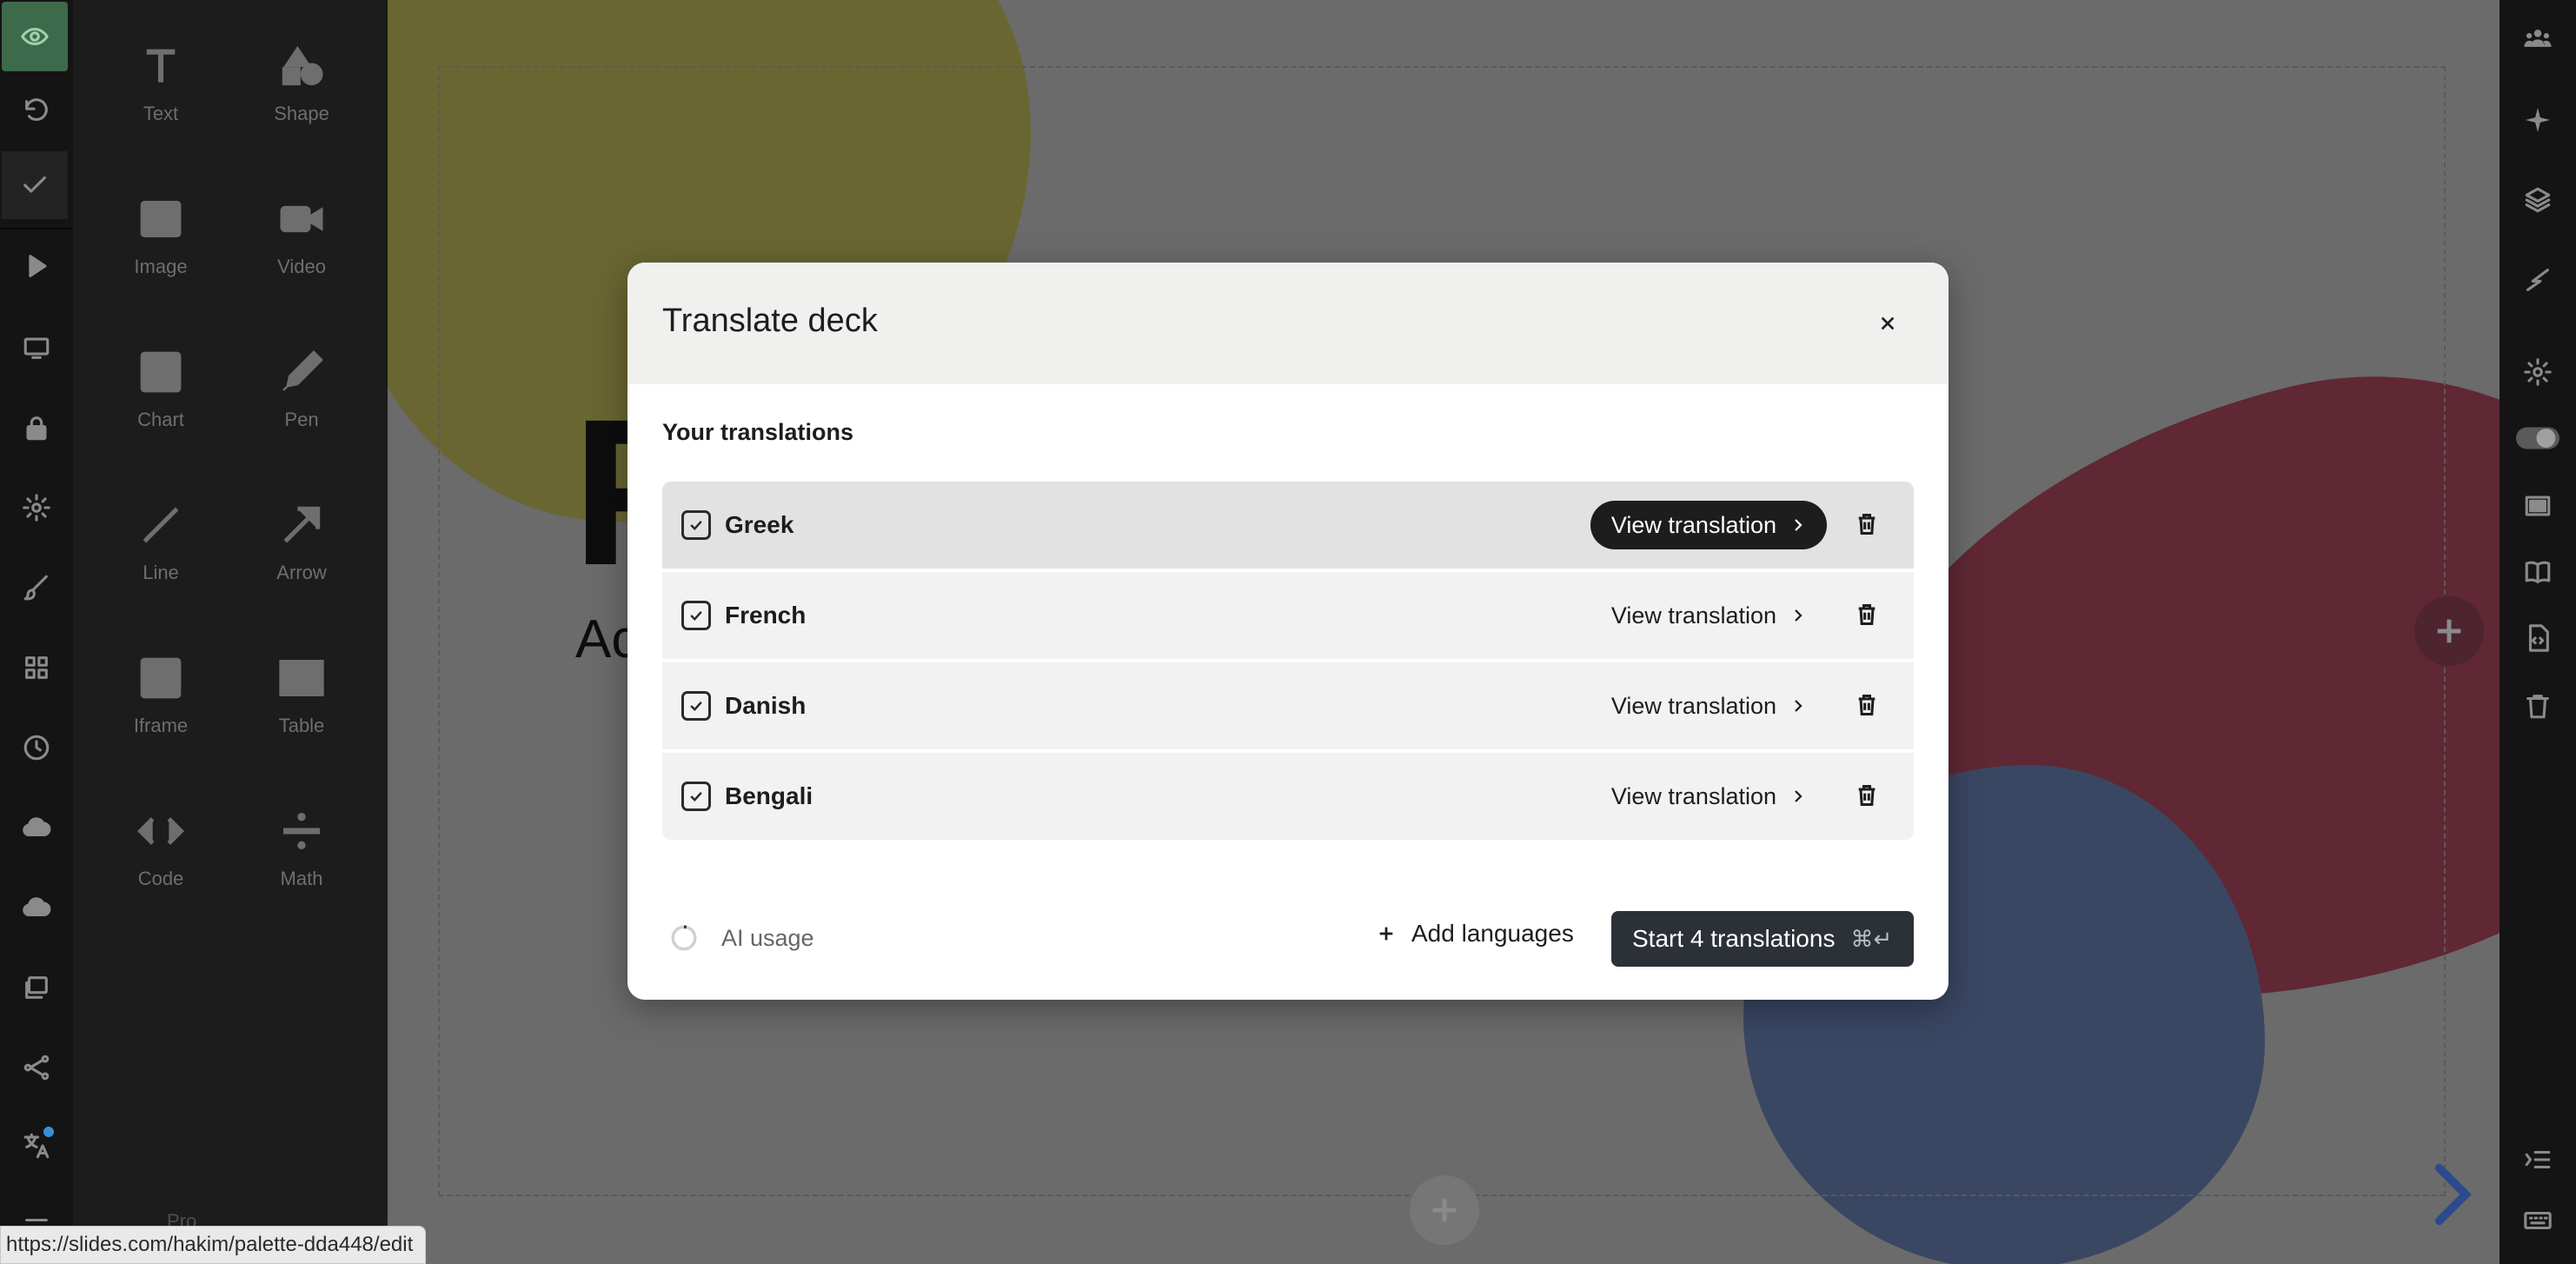  I want to click on video-icon, so click(302, 219).